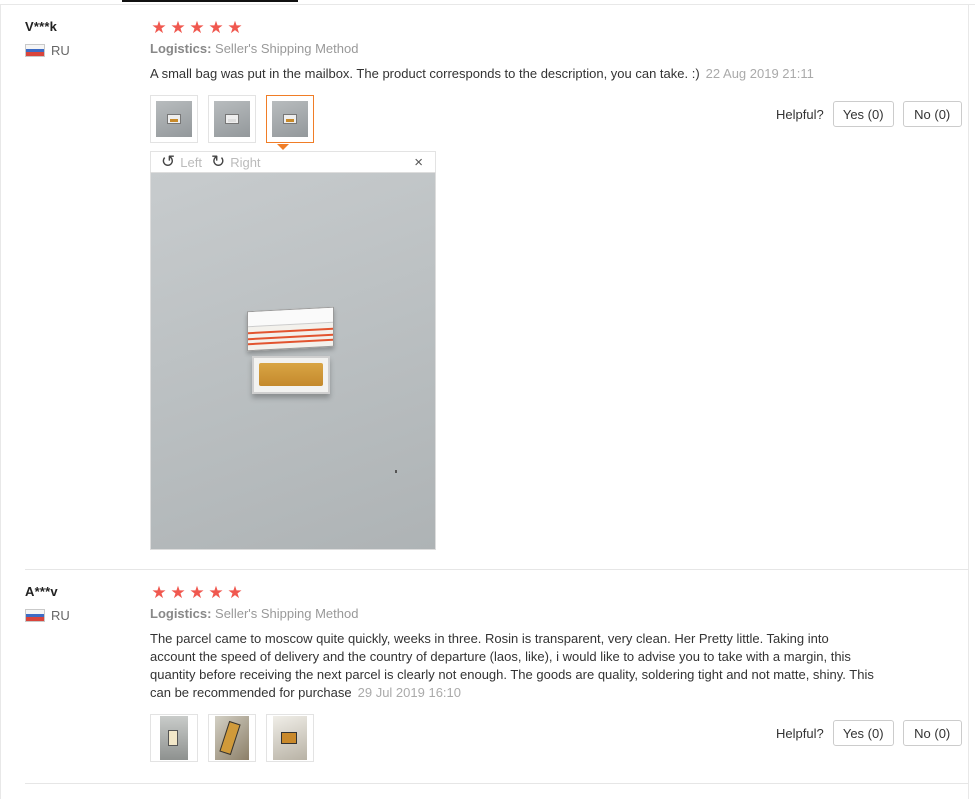 The width and height of the screenshot is (975, 799). What do you see at coordinates (245, 162) in the screenshot?
I see `rotate-right-label: Right` at bounding box center [245, 162].